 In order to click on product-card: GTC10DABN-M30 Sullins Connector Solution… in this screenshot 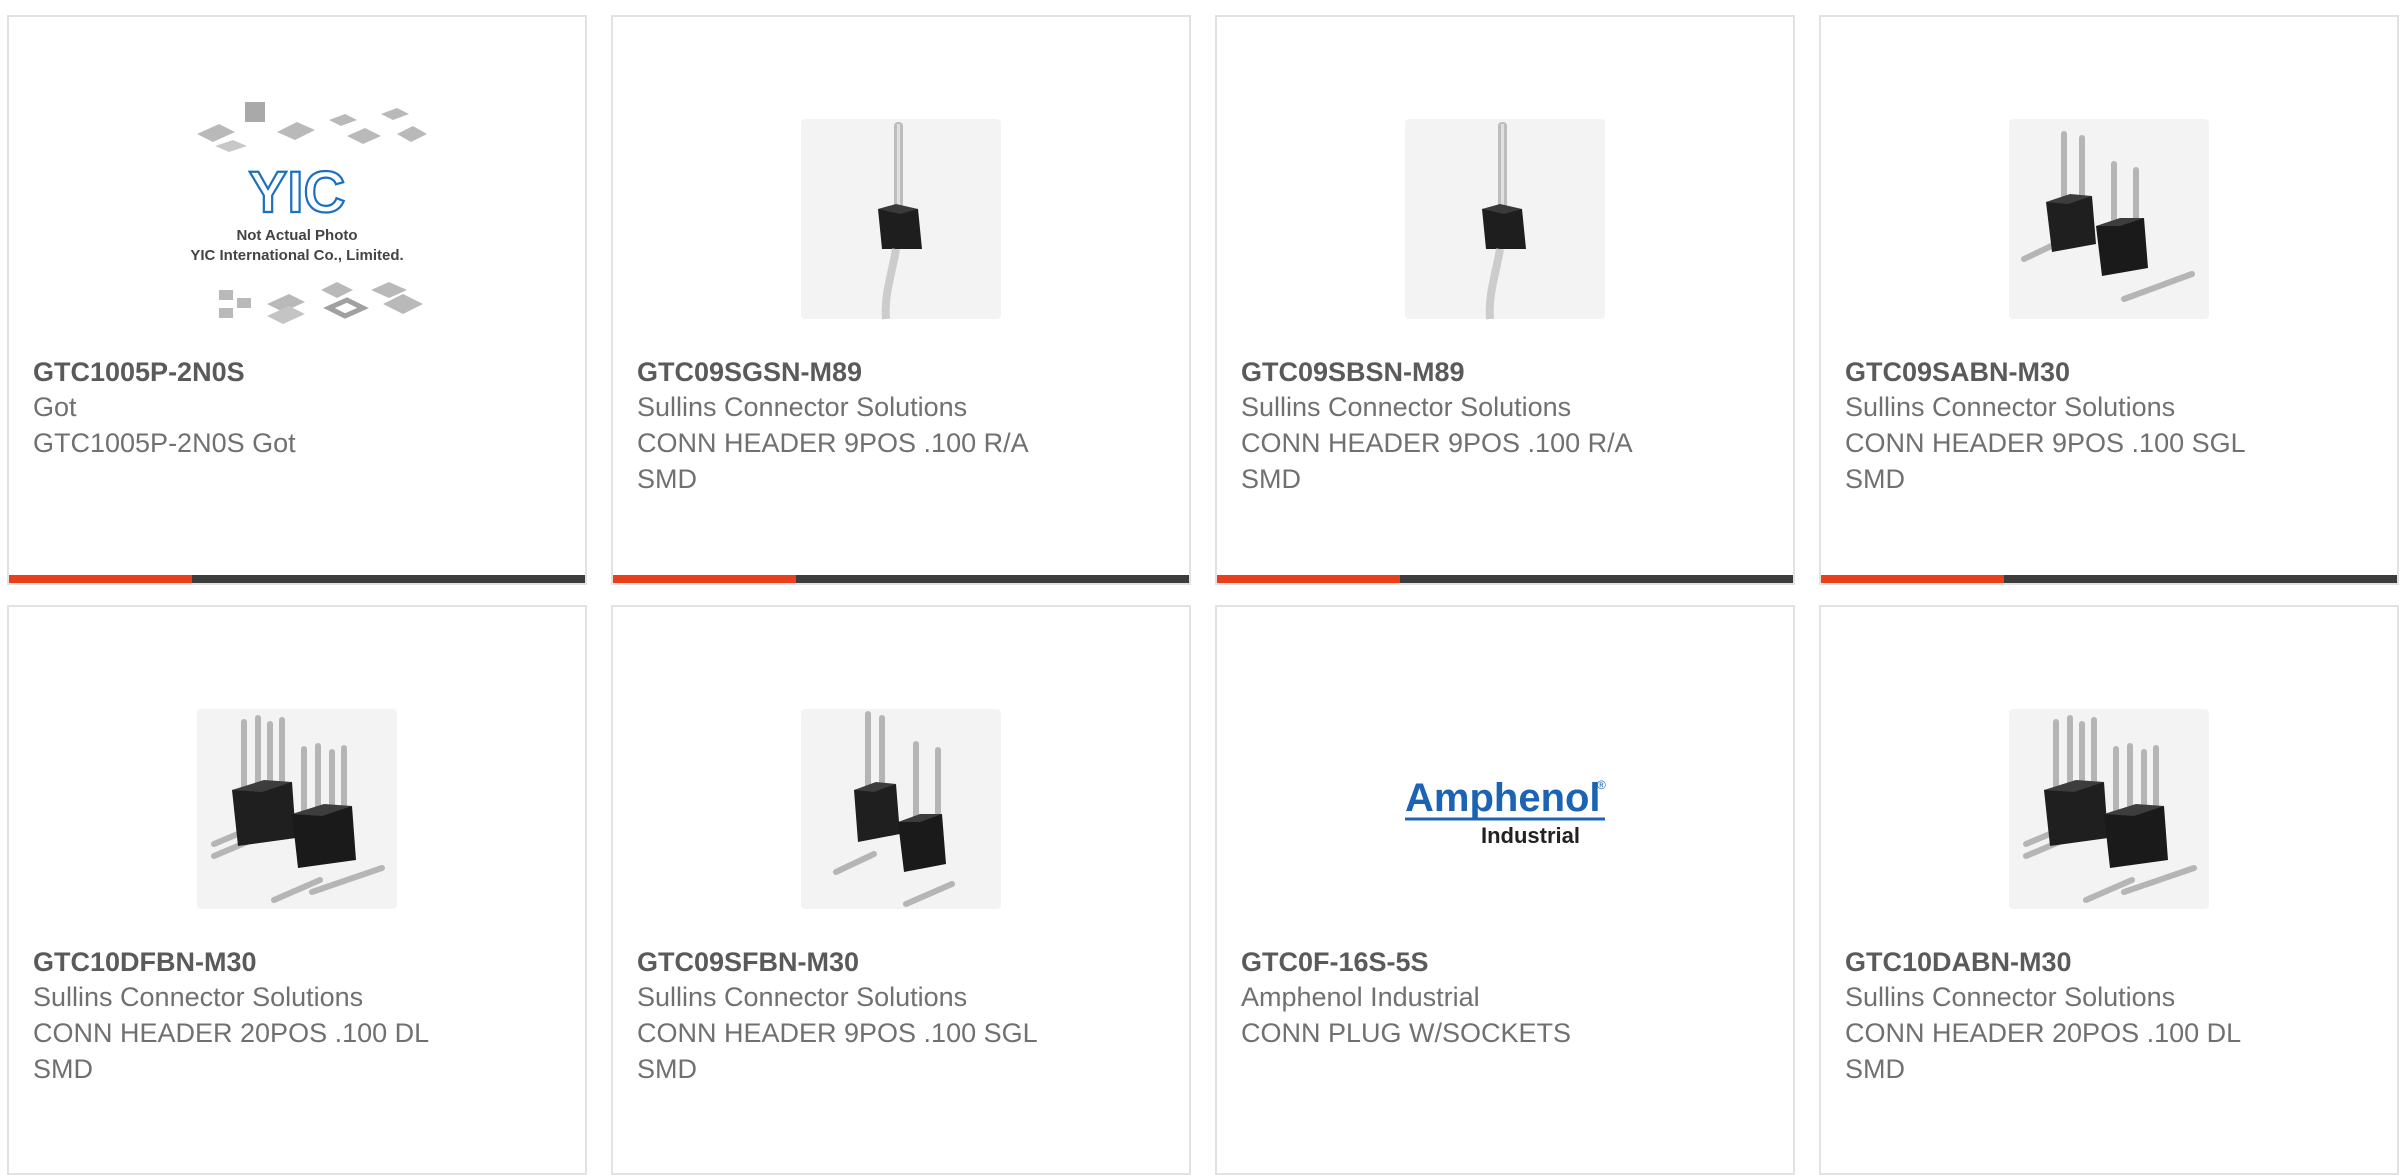, I will do `click(2109, 890)`.